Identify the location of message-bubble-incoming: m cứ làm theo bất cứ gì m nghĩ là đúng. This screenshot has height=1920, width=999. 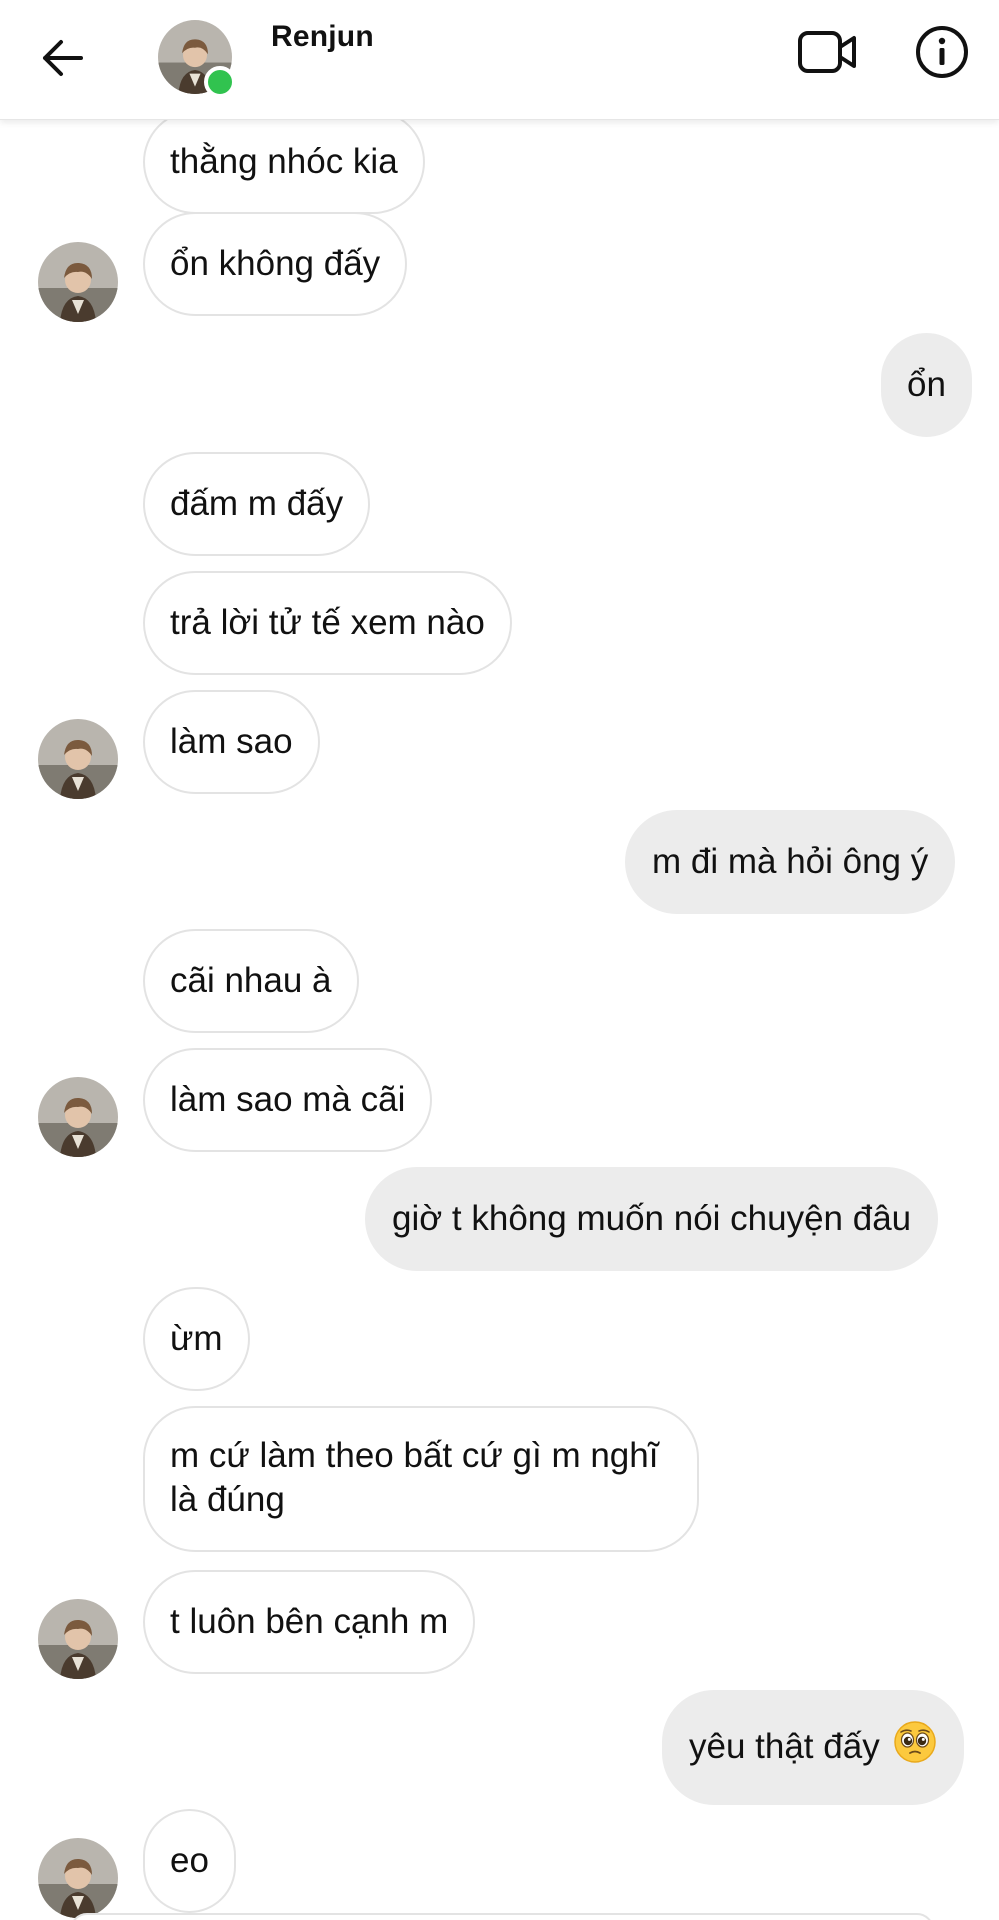
(421, 1479).